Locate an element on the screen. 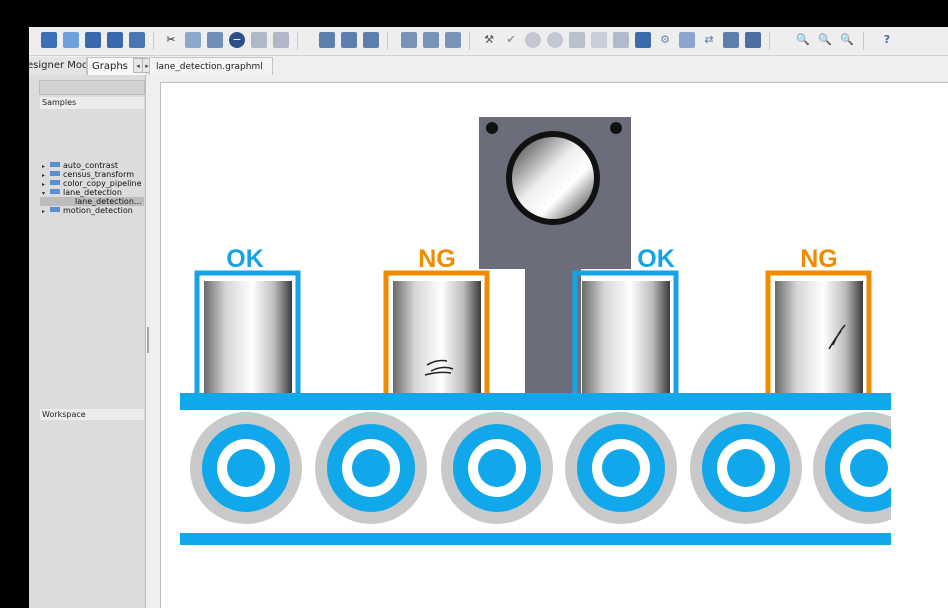 The image size is (948, 608). property-icon is located at coordinates (621, 40).